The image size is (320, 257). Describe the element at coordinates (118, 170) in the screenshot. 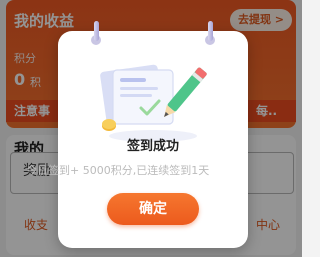

I see `checkin-detail-text: 今日签到+ 5000积分,已连续签到1天` at that location.